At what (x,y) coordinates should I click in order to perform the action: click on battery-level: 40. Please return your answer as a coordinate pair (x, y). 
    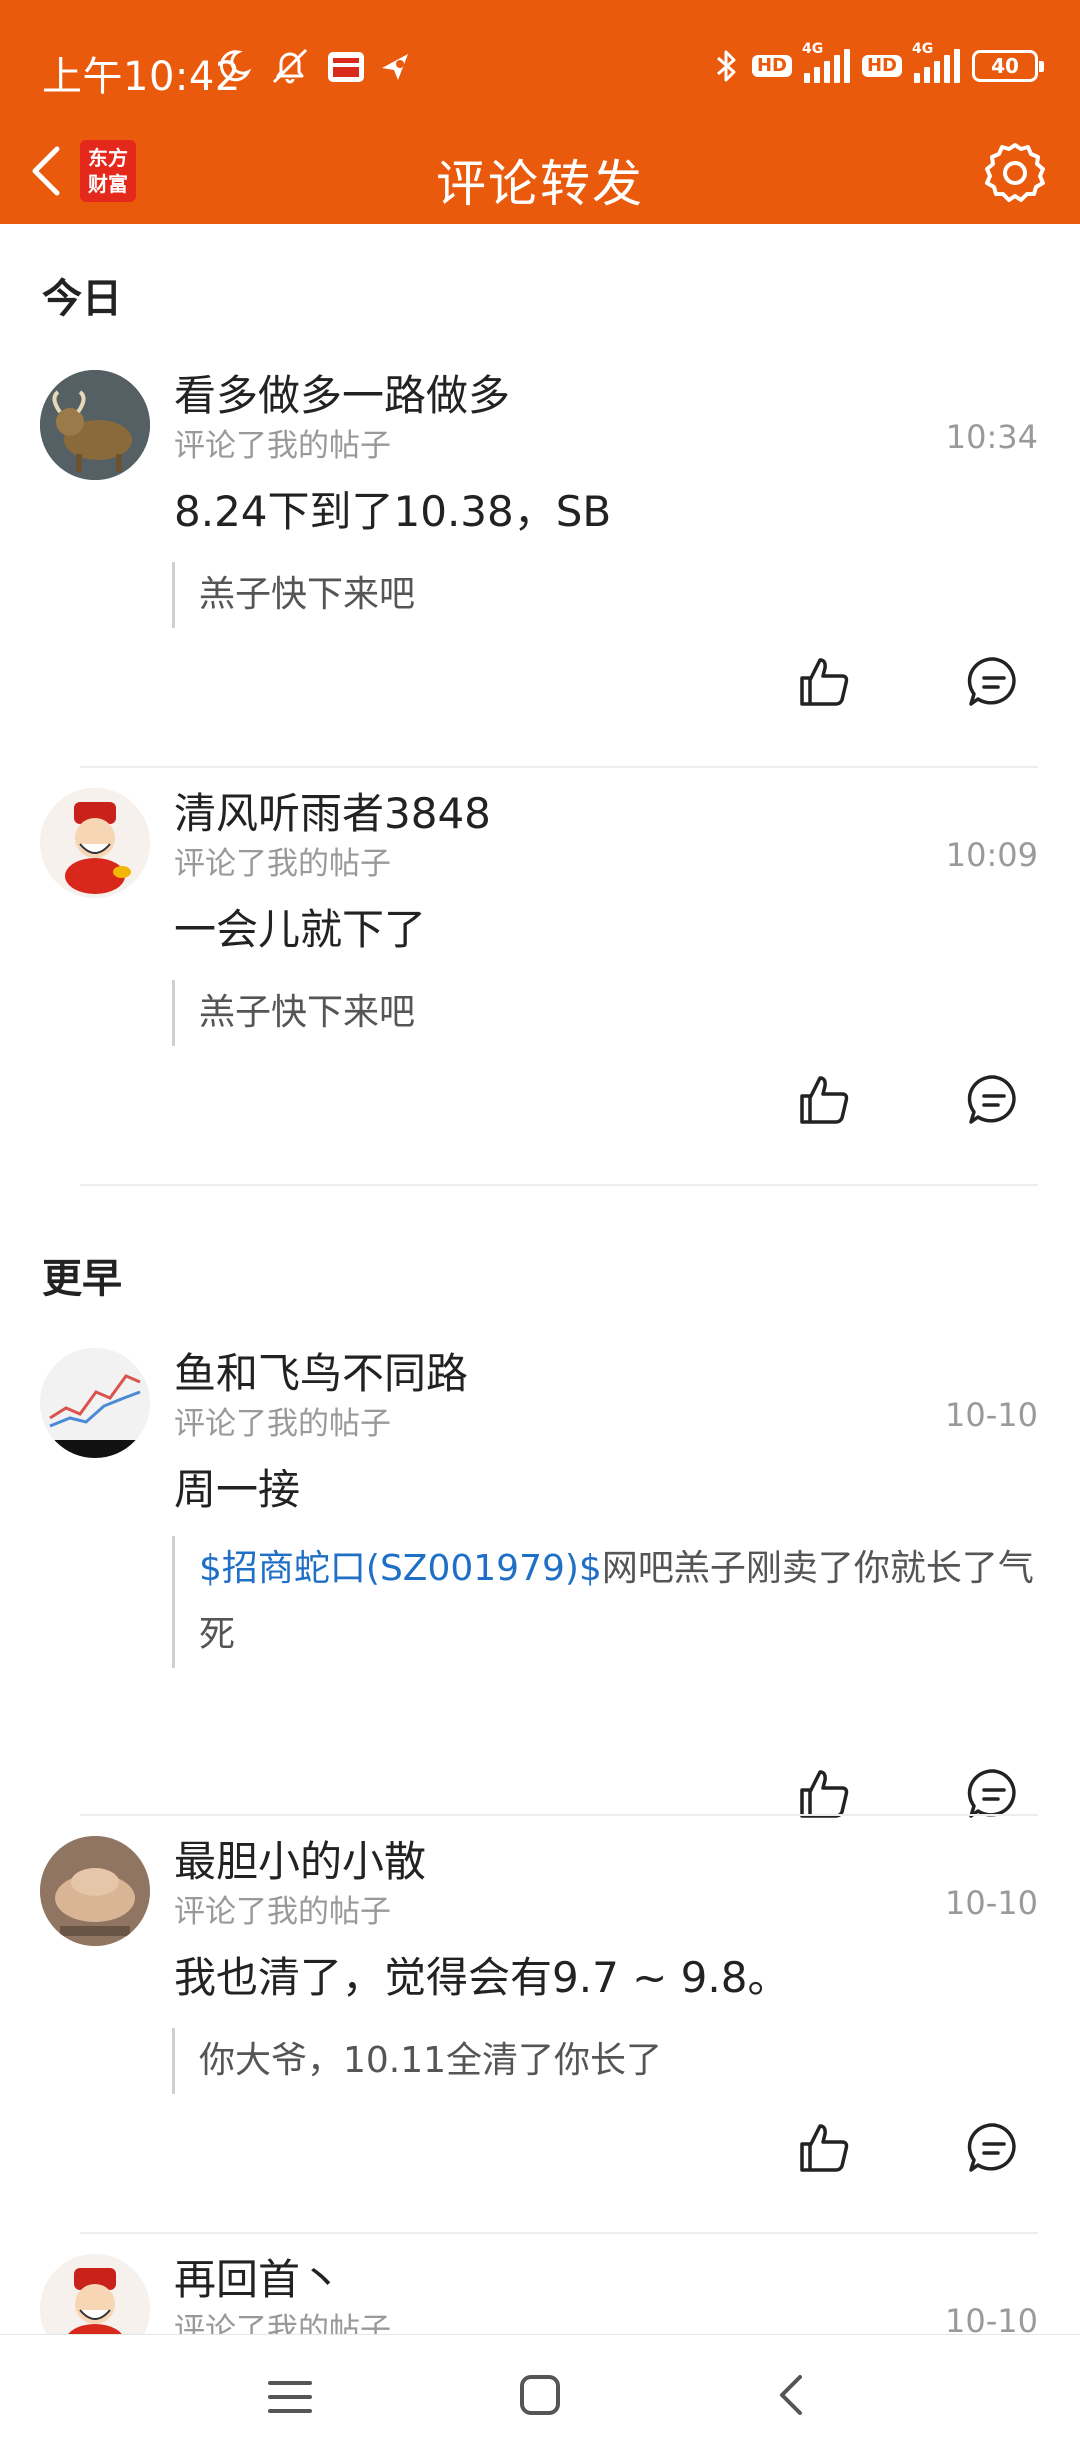
    Looking at the image, I should click on (1005, 66).